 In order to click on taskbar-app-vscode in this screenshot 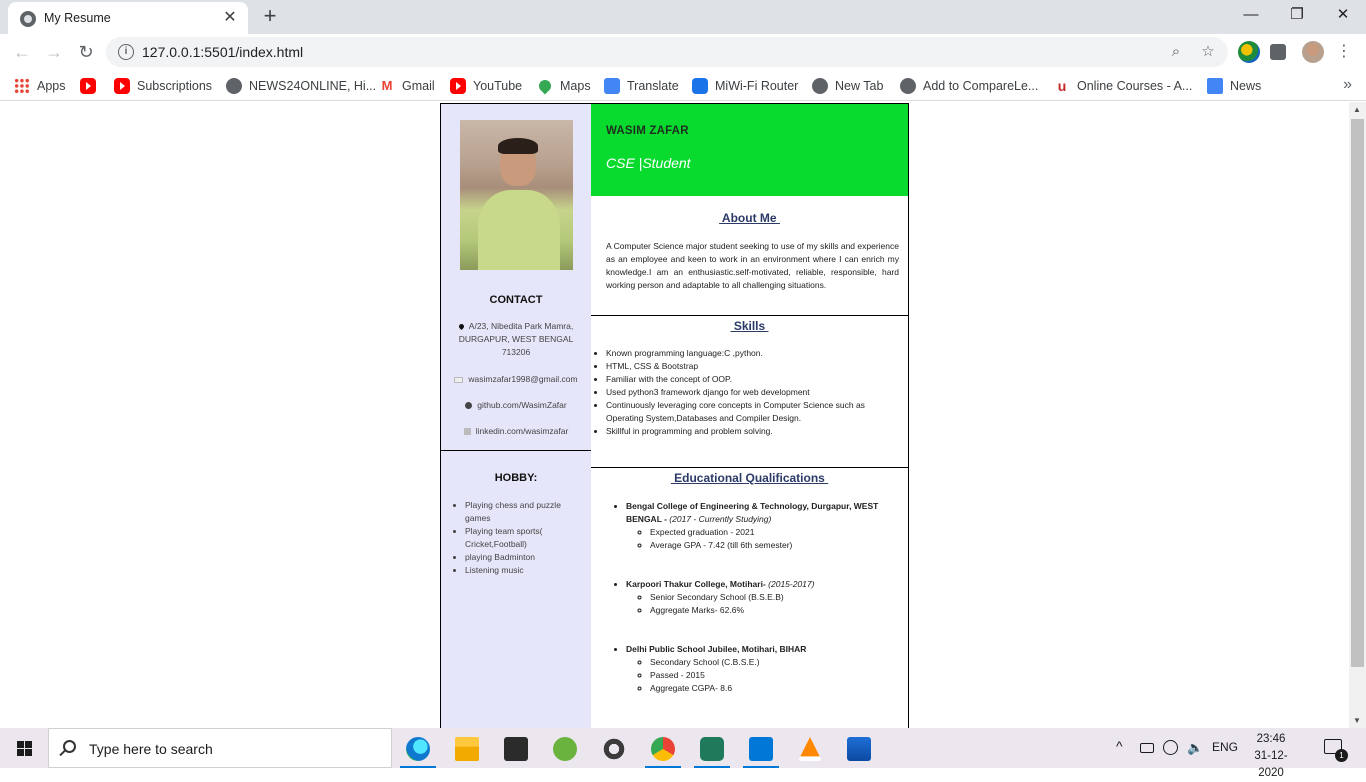, I will do `click(761, 750)`.